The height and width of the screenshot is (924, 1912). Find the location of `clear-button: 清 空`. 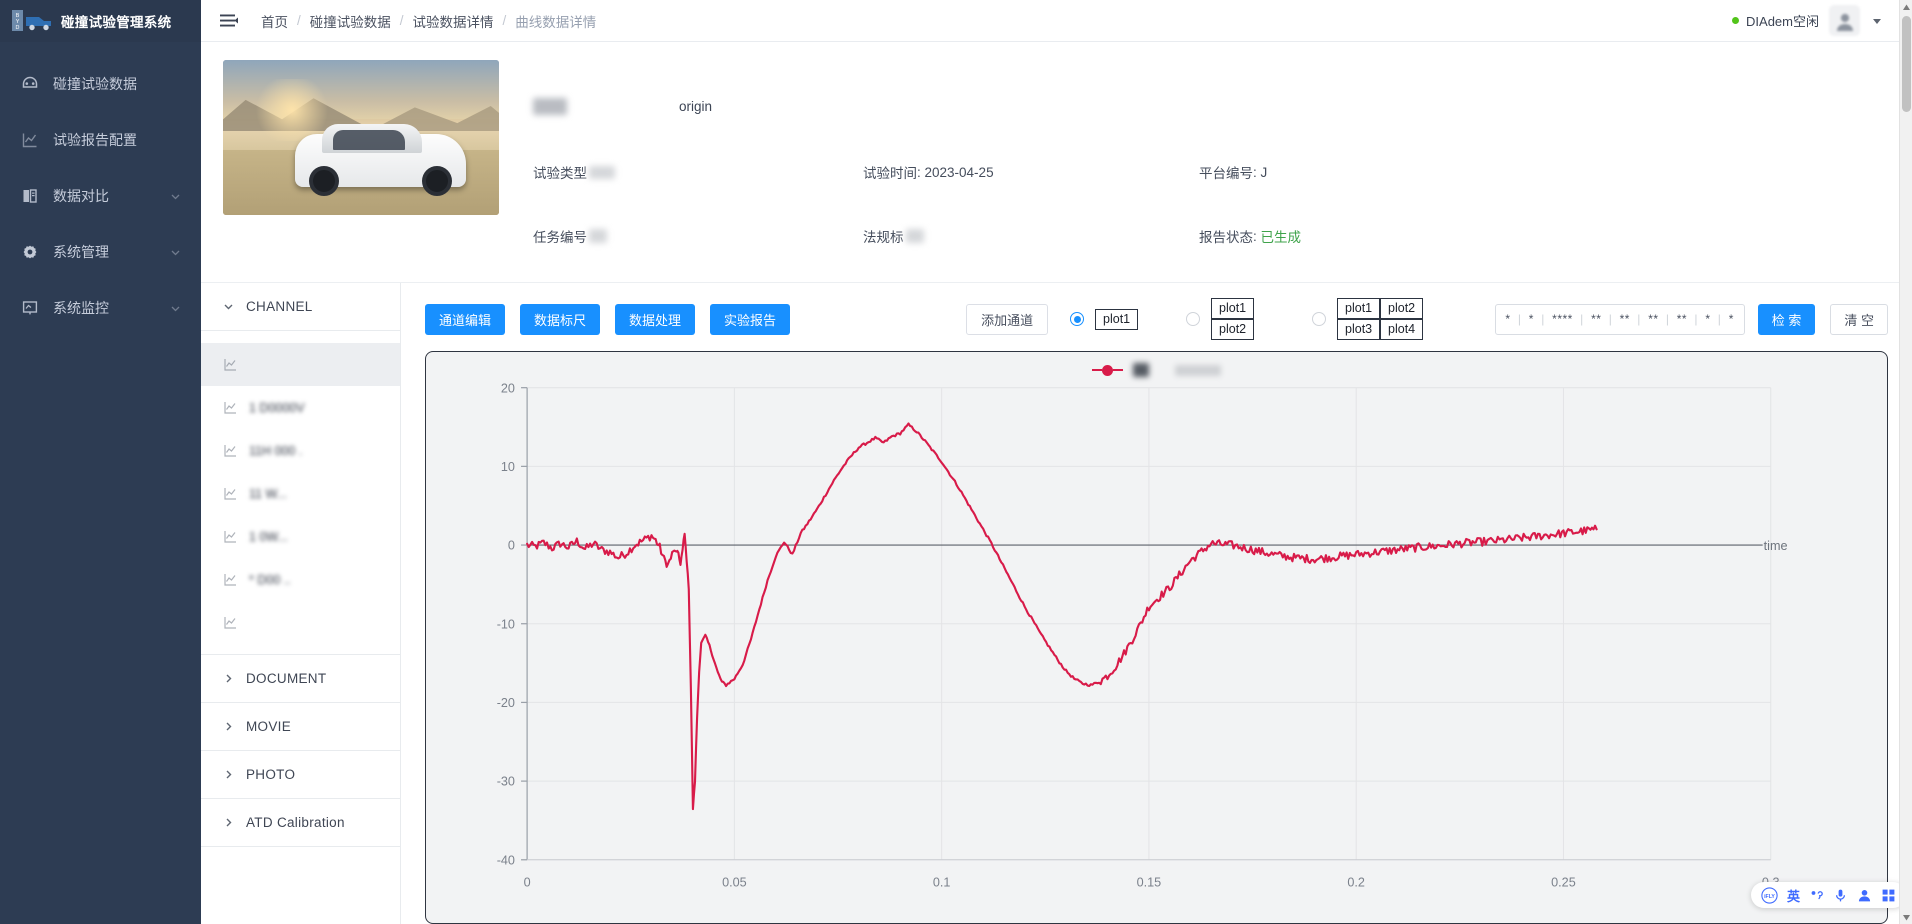

clear-button: 清 空 is located at coordinates (1859, 319).